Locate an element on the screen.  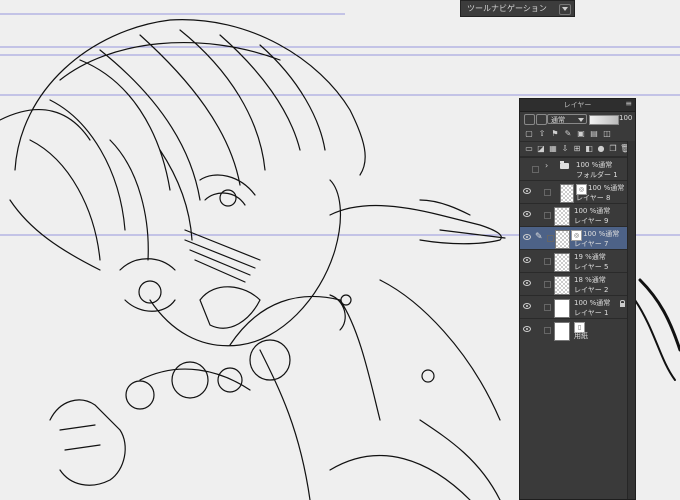
tool-navigation-title: ツールナビゲーション is located at coordinates (507, 8).